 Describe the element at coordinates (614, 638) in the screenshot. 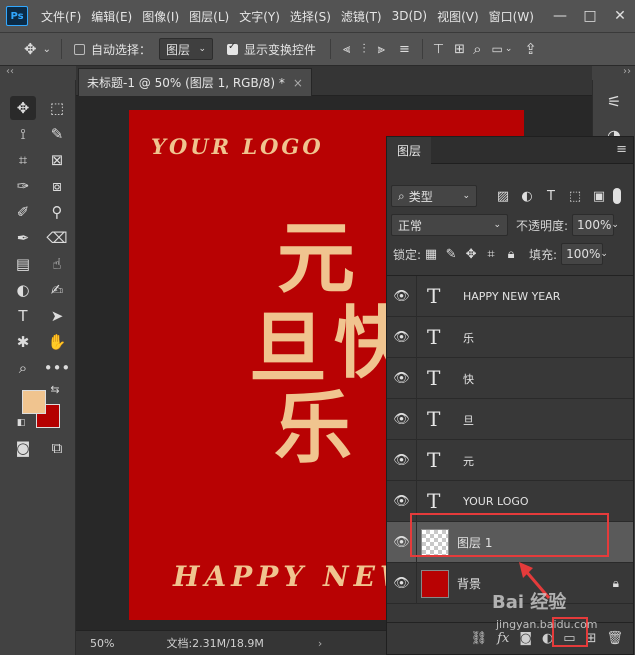

I see `trash-icon: 🗑︎` at that location.